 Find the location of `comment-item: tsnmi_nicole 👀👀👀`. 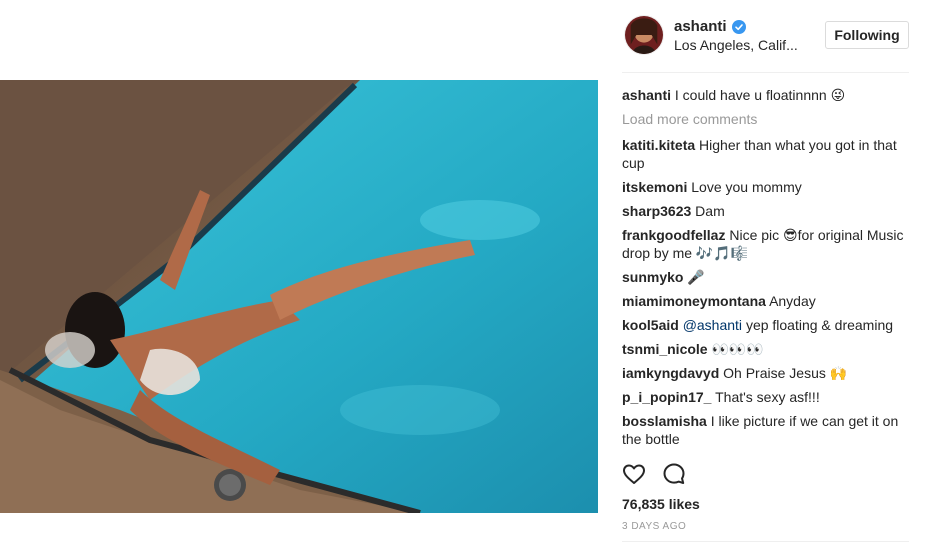

comment-item: tsnmi_nicole 👀👀👀 is located at coordinates (767, 349).